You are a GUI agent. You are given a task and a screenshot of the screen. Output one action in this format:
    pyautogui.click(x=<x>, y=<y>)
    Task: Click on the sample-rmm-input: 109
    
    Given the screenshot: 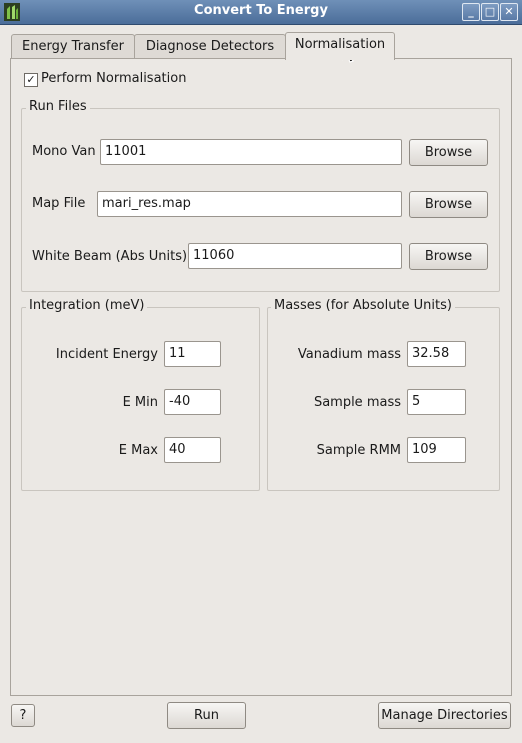 What is the action you would take?
    pyautogui.click(x=436, y=450)
    